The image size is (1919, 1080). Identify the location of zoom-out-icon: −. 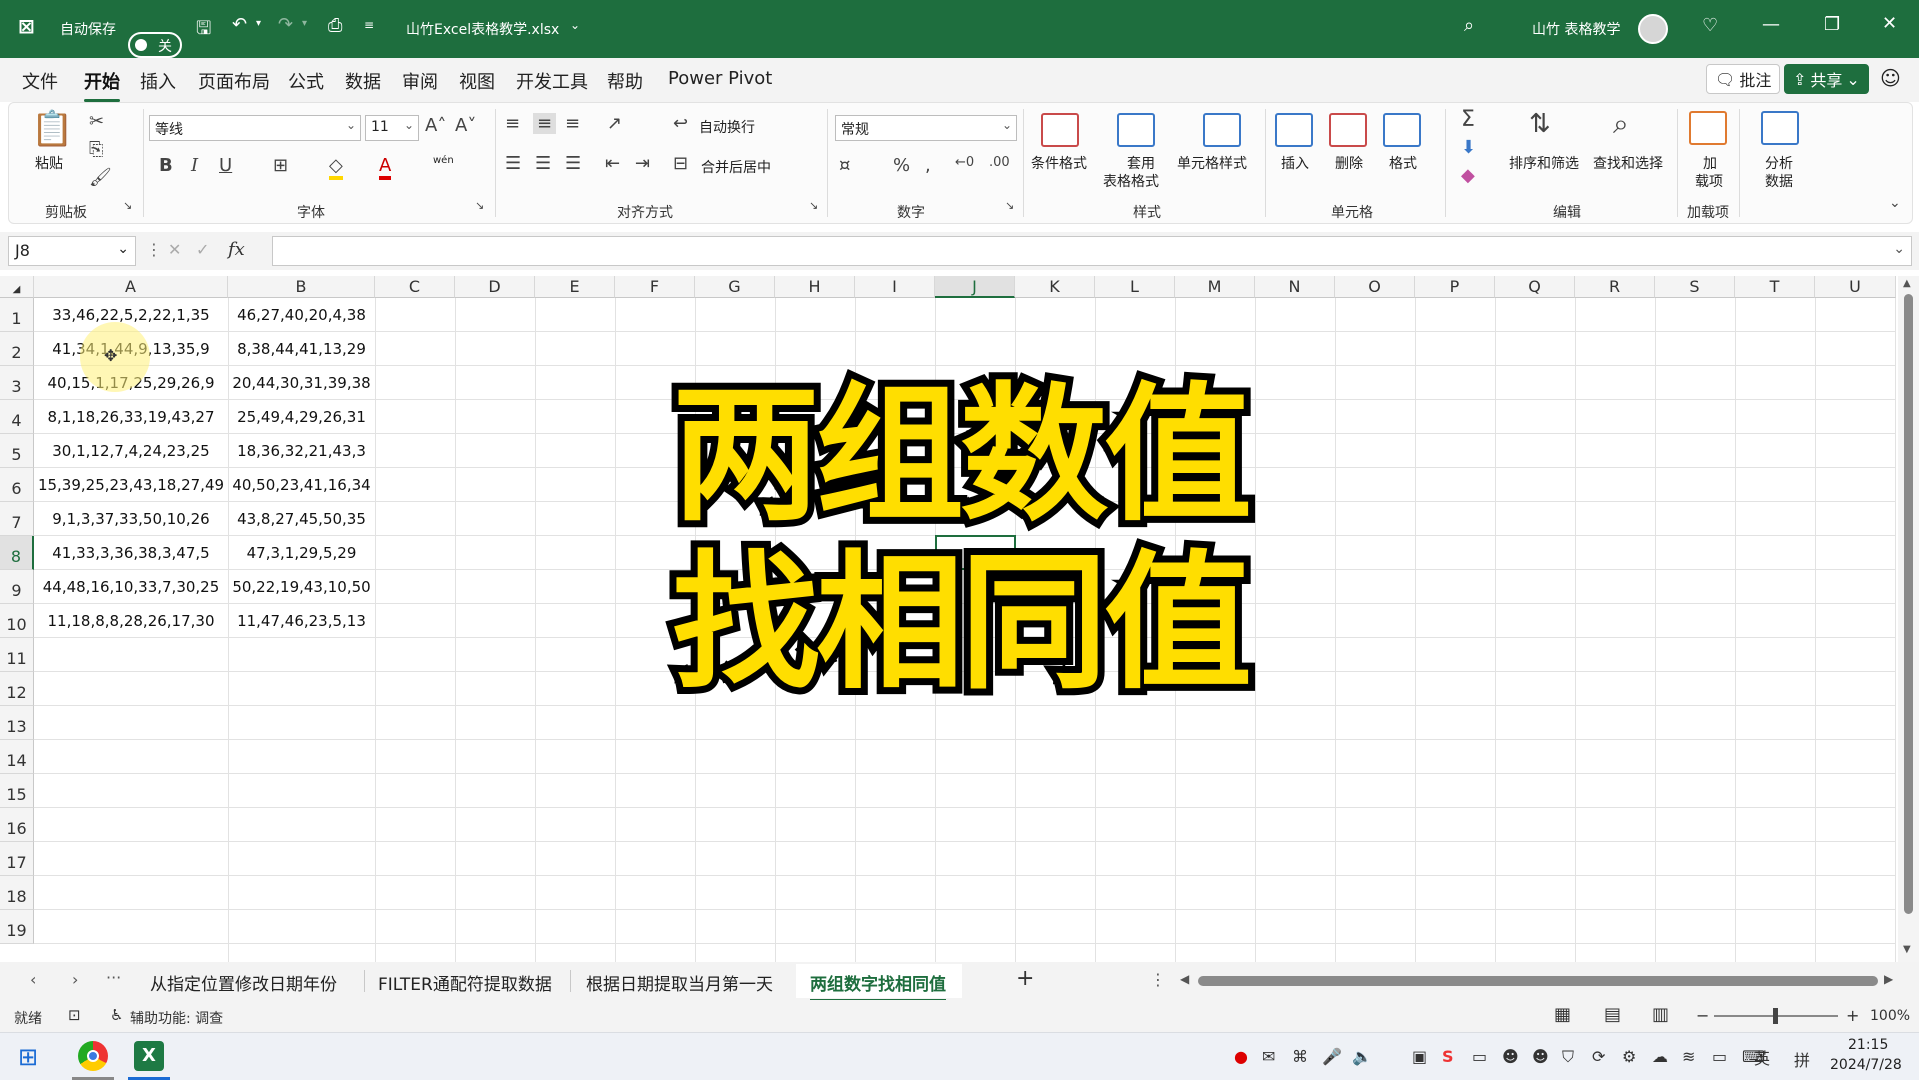
(1702, 1015).